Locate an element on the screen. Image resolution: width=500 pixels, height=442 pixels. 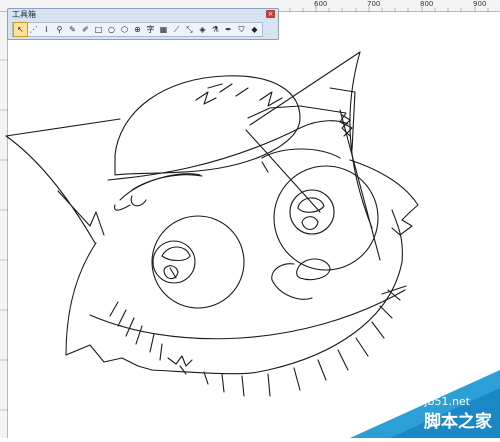
smart-drawing-tool-icon: ✐ is located at coordinates (85, 29).